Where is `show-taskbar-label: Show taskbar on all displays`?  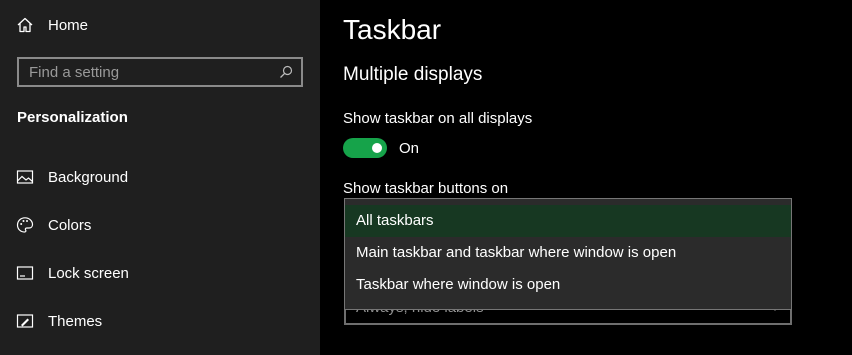 show-taskbar-label: Show taskbar on all displays is located at coordinates (438, 118).